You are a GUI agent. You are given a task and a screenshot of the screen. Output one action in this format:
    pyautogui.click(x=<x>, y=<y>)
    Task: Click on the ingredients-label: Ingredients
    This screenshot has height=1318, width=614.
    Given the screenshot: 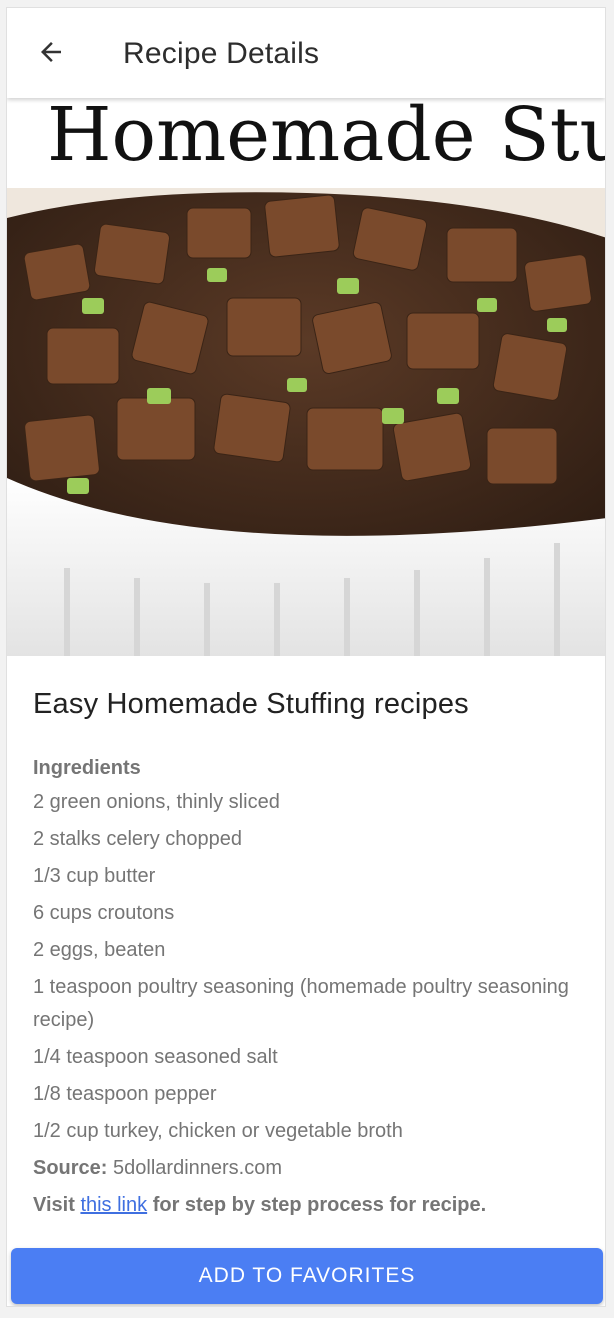 What is the action you would take?
    pyautogui.click(x=87, y=768)
    